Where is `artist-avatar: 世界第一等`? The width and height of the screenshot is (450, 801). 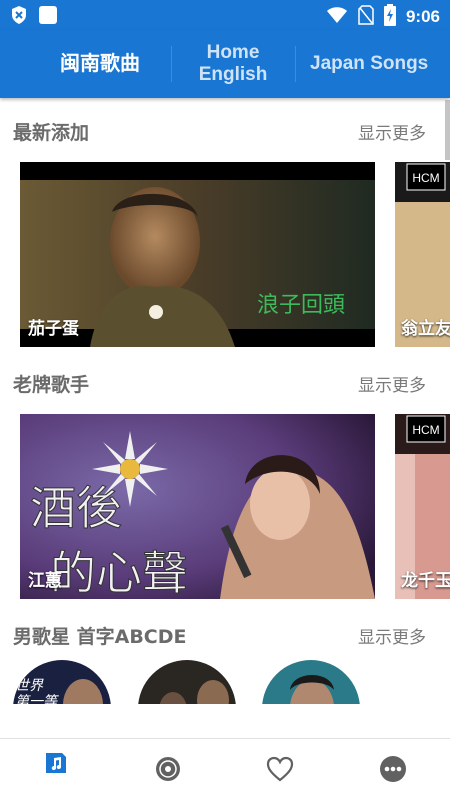
artist-avatar: 世界第一等 is located at coordinates (62, 682).